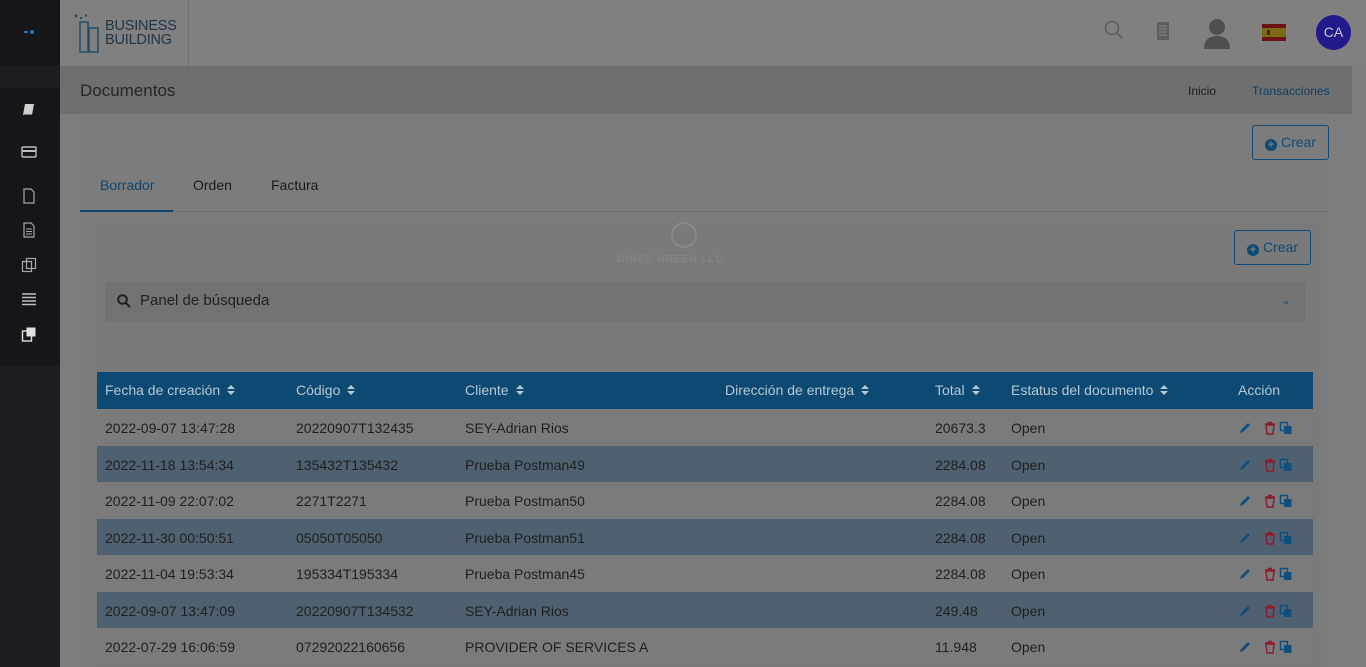 Image resolution: width=1366 pixels, height=667 pixels. I want to click on chevron-down-icon: ⌄, so click(1286, 301).